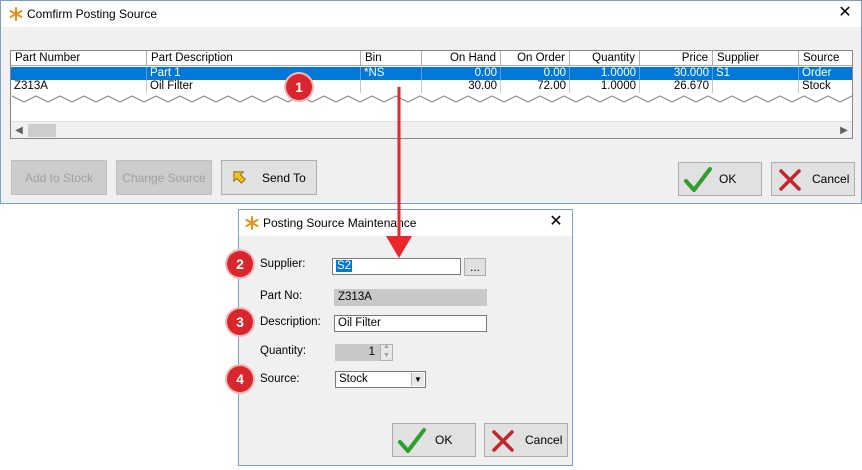 This screenshot has height=470, width=862. I want to click on send-to-button: Send To, so click(269, 177).